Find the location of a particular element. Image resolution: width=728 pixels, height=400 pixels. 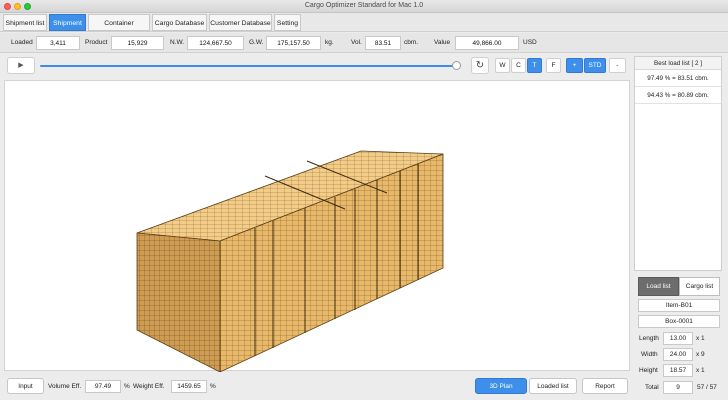

tab-customer-database: Customer Database is located at coordinates (240, 22).